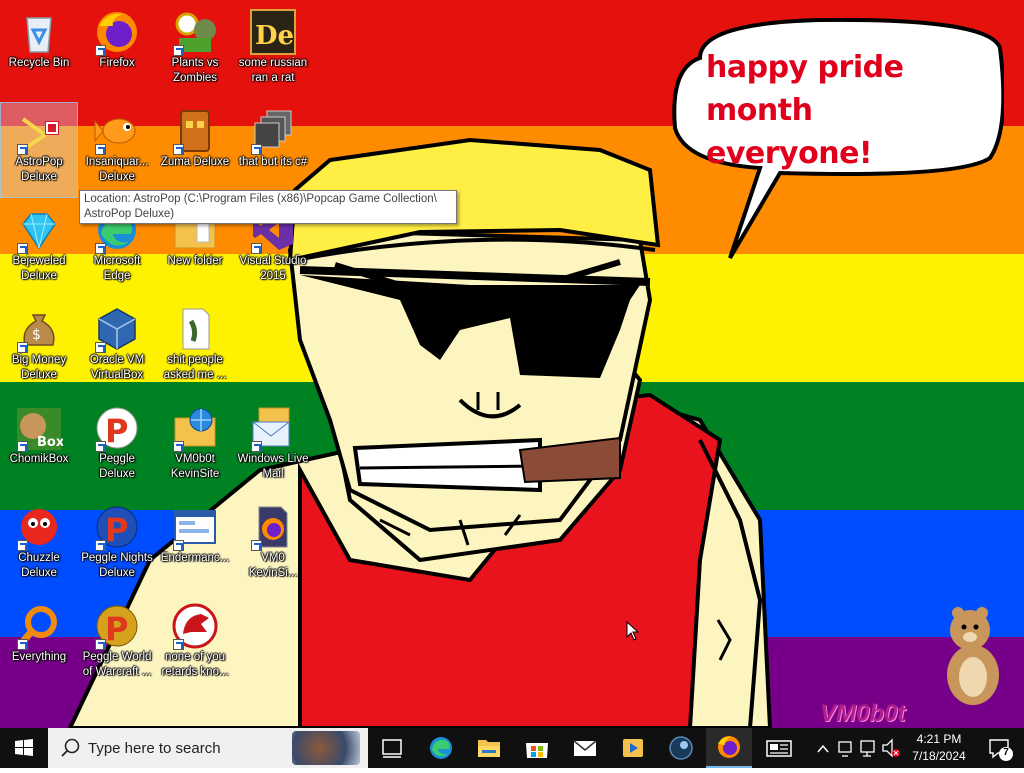  What do you see at coordinates (273, 131) in the screenshot?
I see `stacked-windows-icon` at bounding box center [273, 131].